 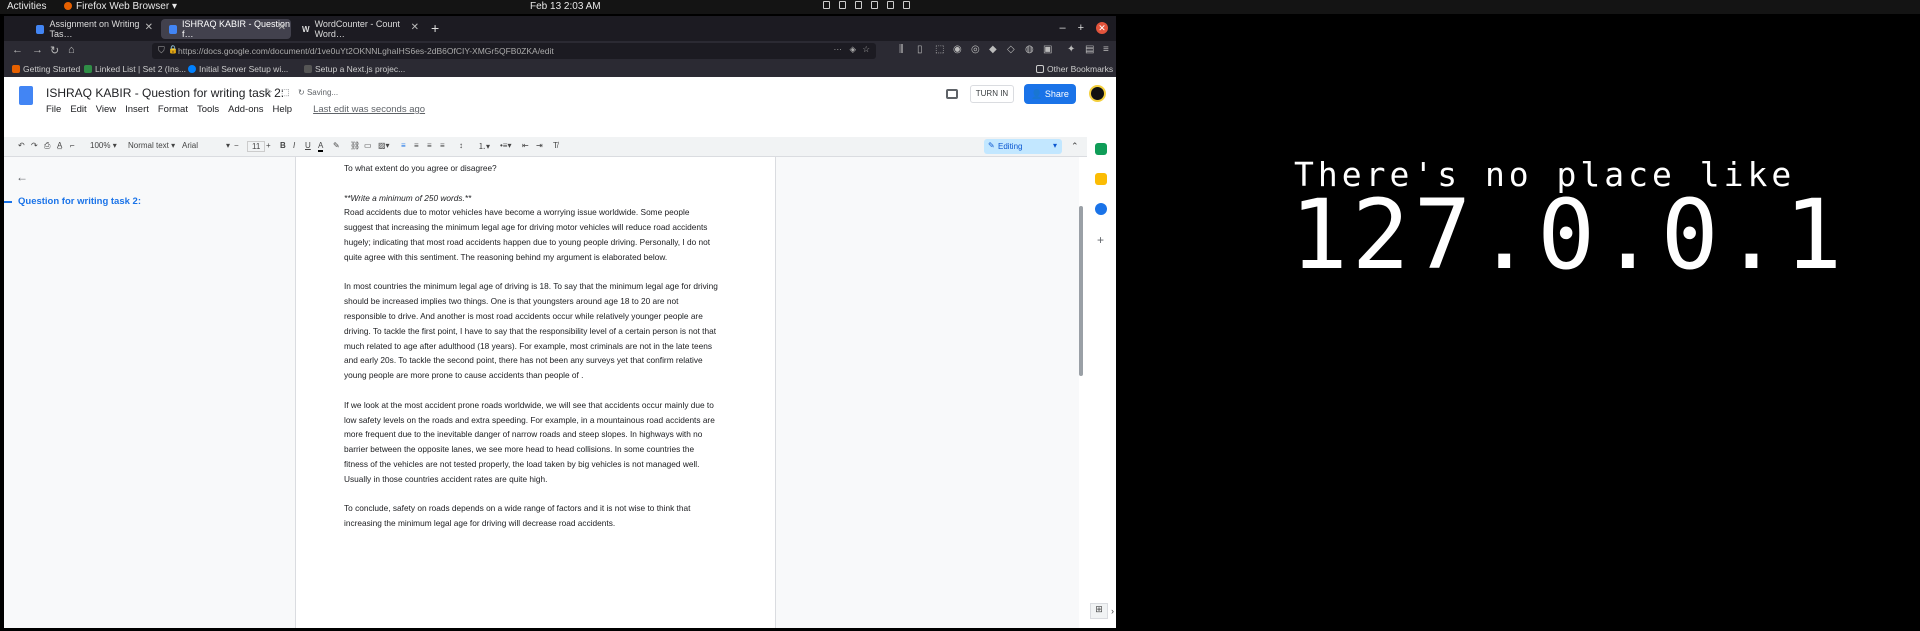 What do you see at coordinates (539, 145) in the screenshot?
I see `increase-indent-icon: ⇥` at bounding box center [539, 145].